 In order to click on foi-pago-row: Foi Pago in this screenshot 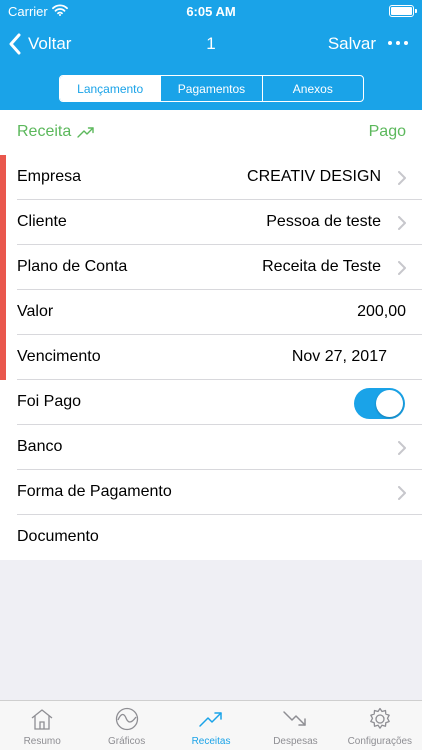, I will do `click(211, 402)`.